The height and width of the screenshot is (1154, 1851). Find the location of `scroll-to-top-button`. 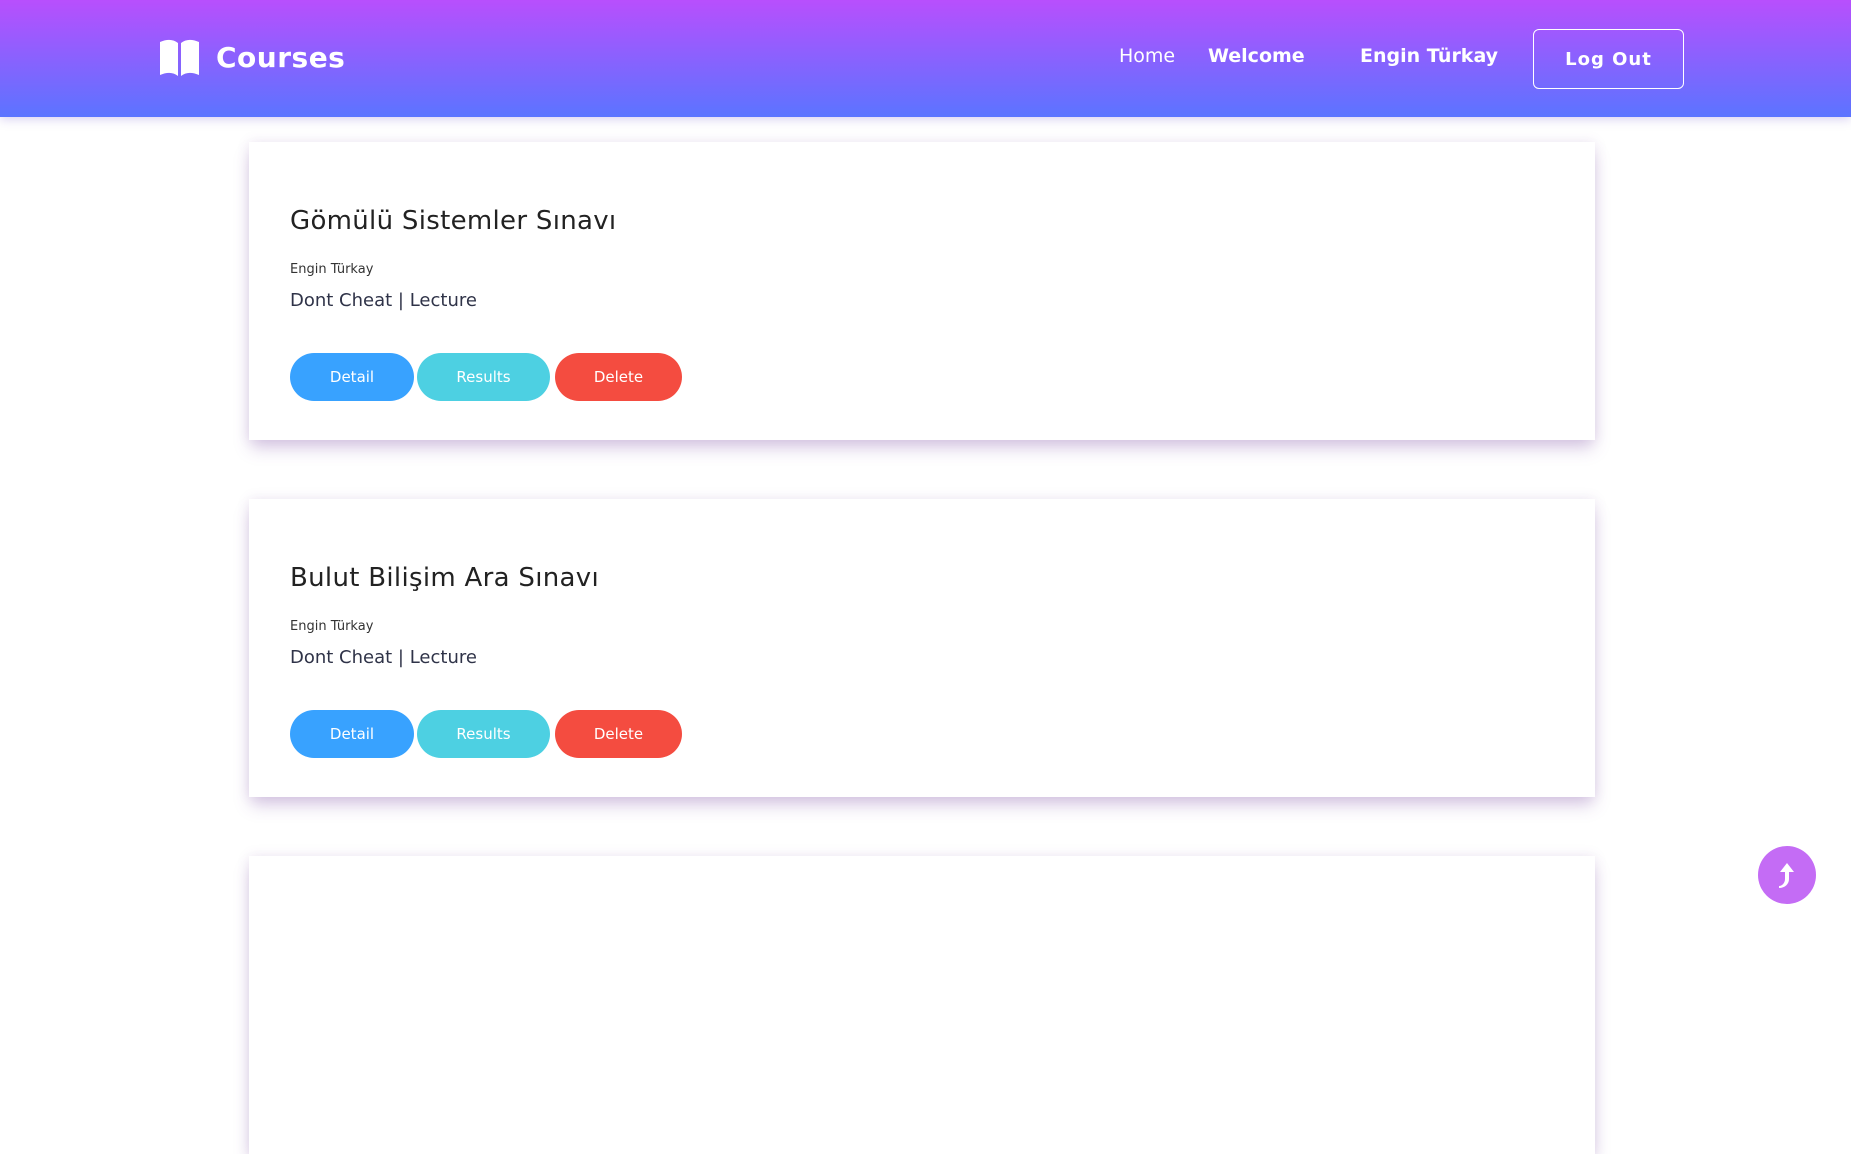

scroll-to-top-button is located at coordinates (1787, 875).